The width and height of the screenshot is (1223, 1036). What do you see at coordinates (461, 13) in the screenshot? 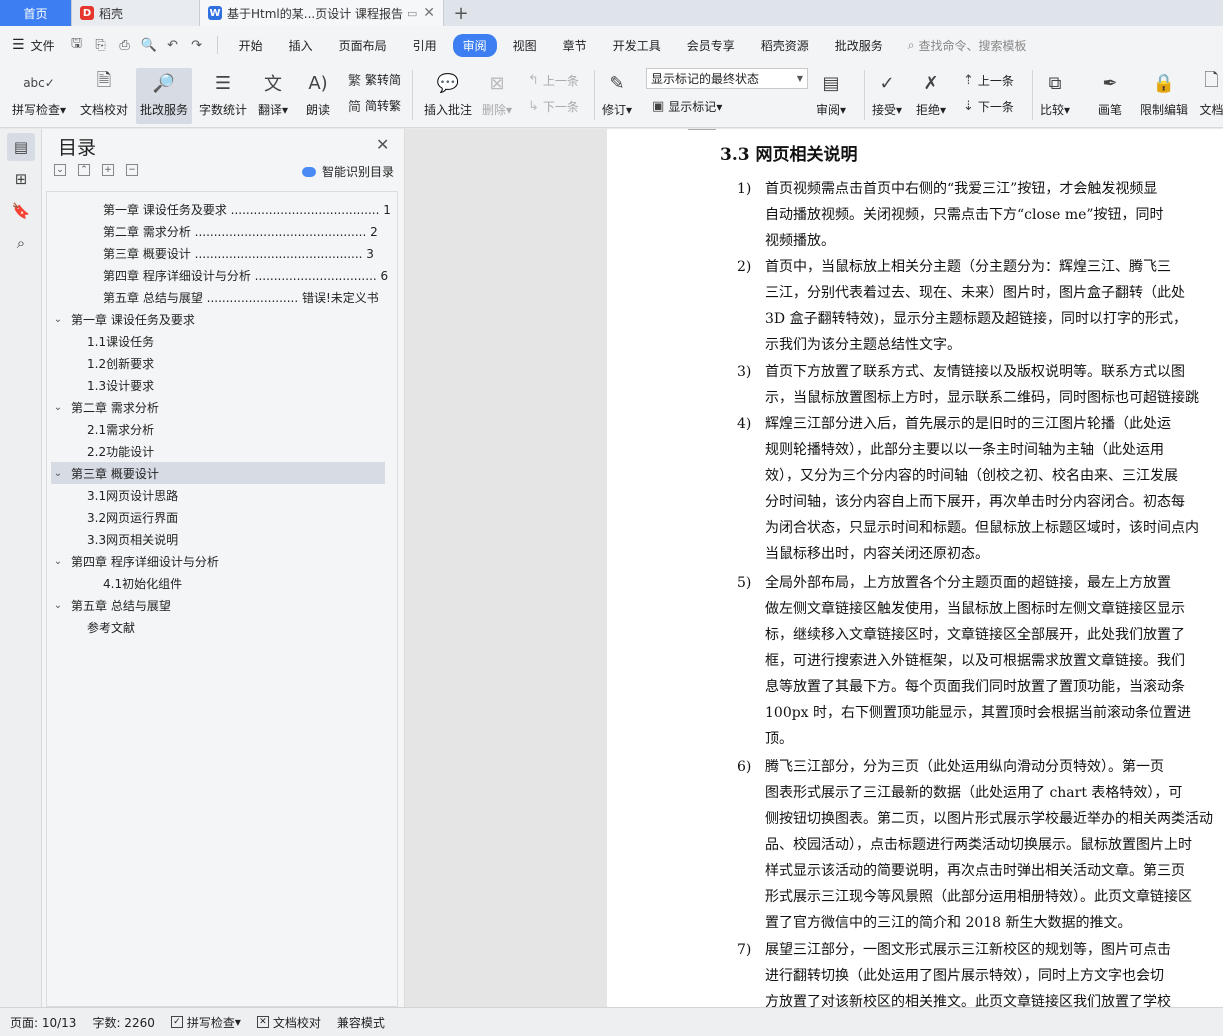
I see `new-tab-button: +` at bounding box center [461, 13].